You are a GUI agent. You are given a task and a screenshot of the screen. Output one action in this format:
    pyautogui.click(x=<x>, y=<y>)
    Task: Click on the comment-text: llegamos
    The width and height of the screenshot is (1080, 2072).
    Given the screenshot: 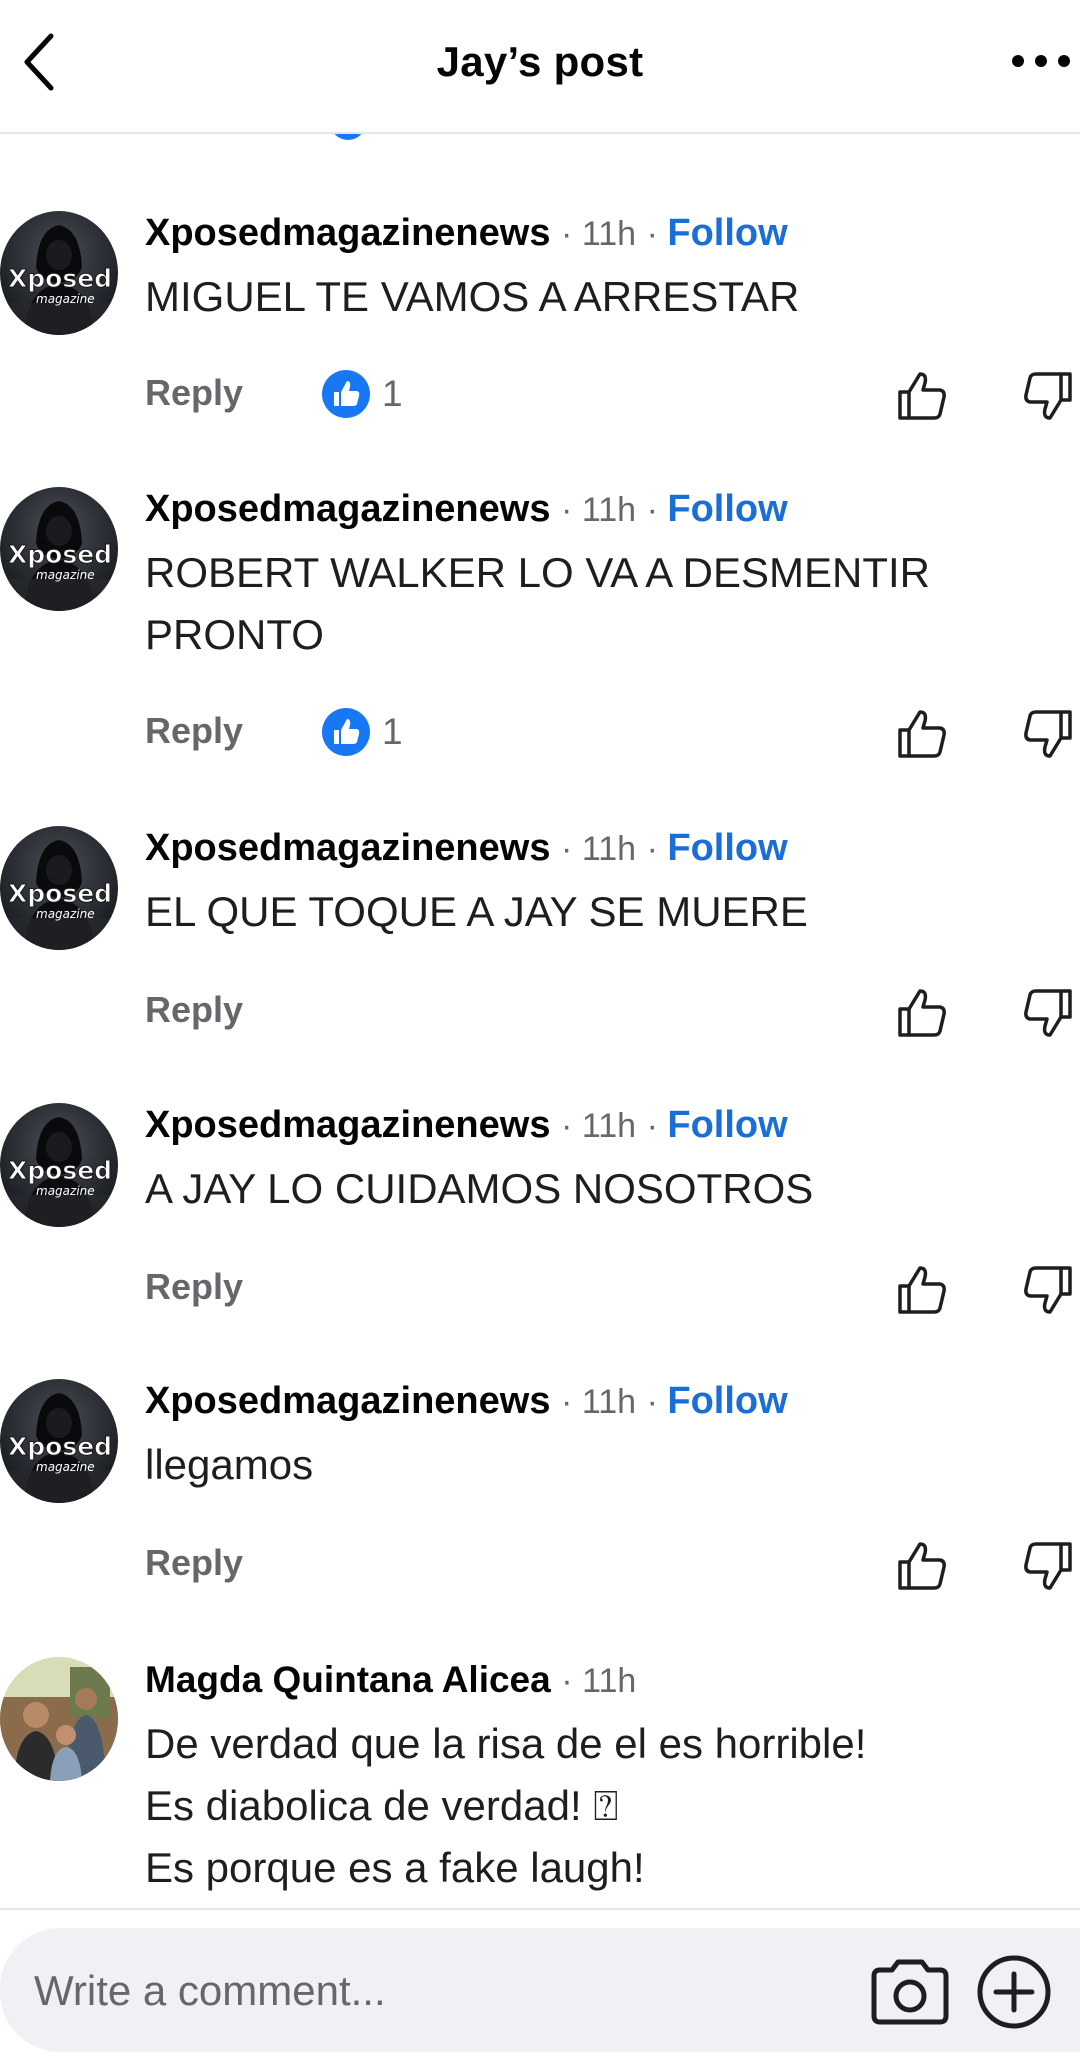 What is the action you would take?
    pyautogui.click(x=229, y=1464)
    